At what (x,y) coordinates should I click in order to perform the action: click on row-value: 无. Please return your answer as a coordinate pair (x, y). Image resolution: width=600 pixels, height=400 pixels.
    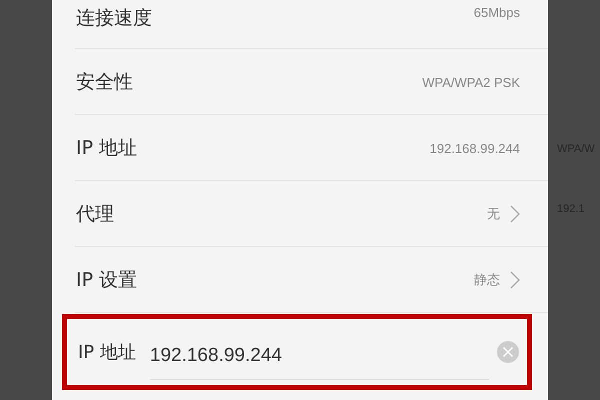
    Looking at the image, I should click on (493, 214).